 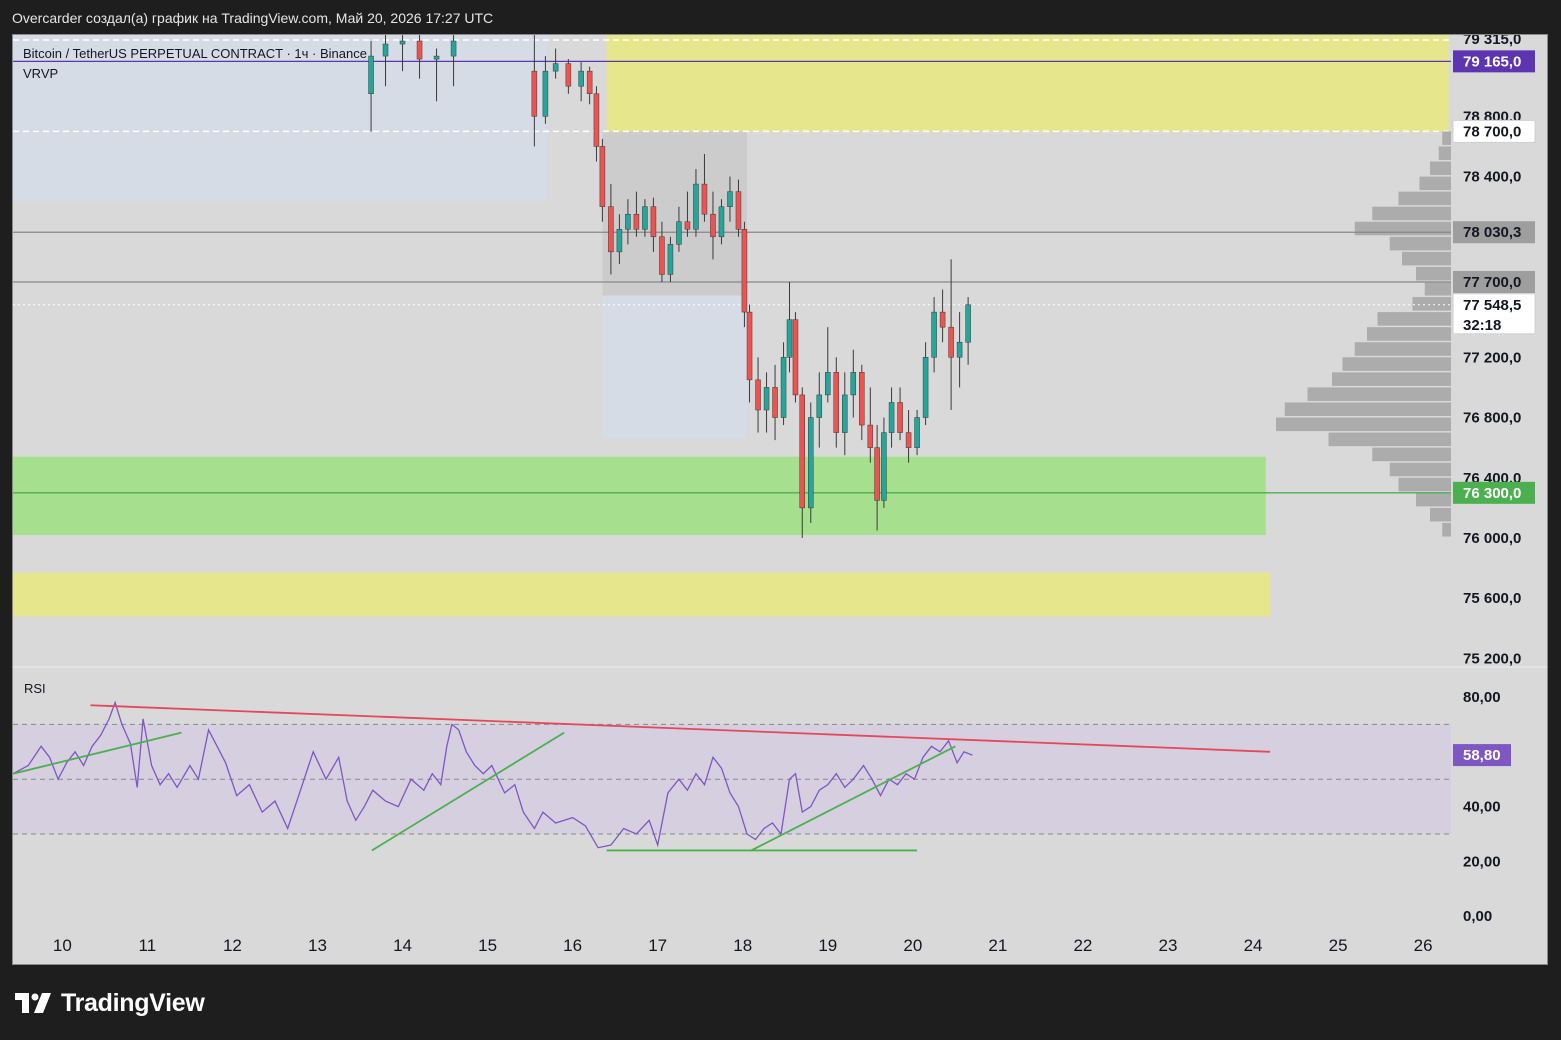 I want to click on price-label-value: 78 700,0, so click(x=1492, y=131).